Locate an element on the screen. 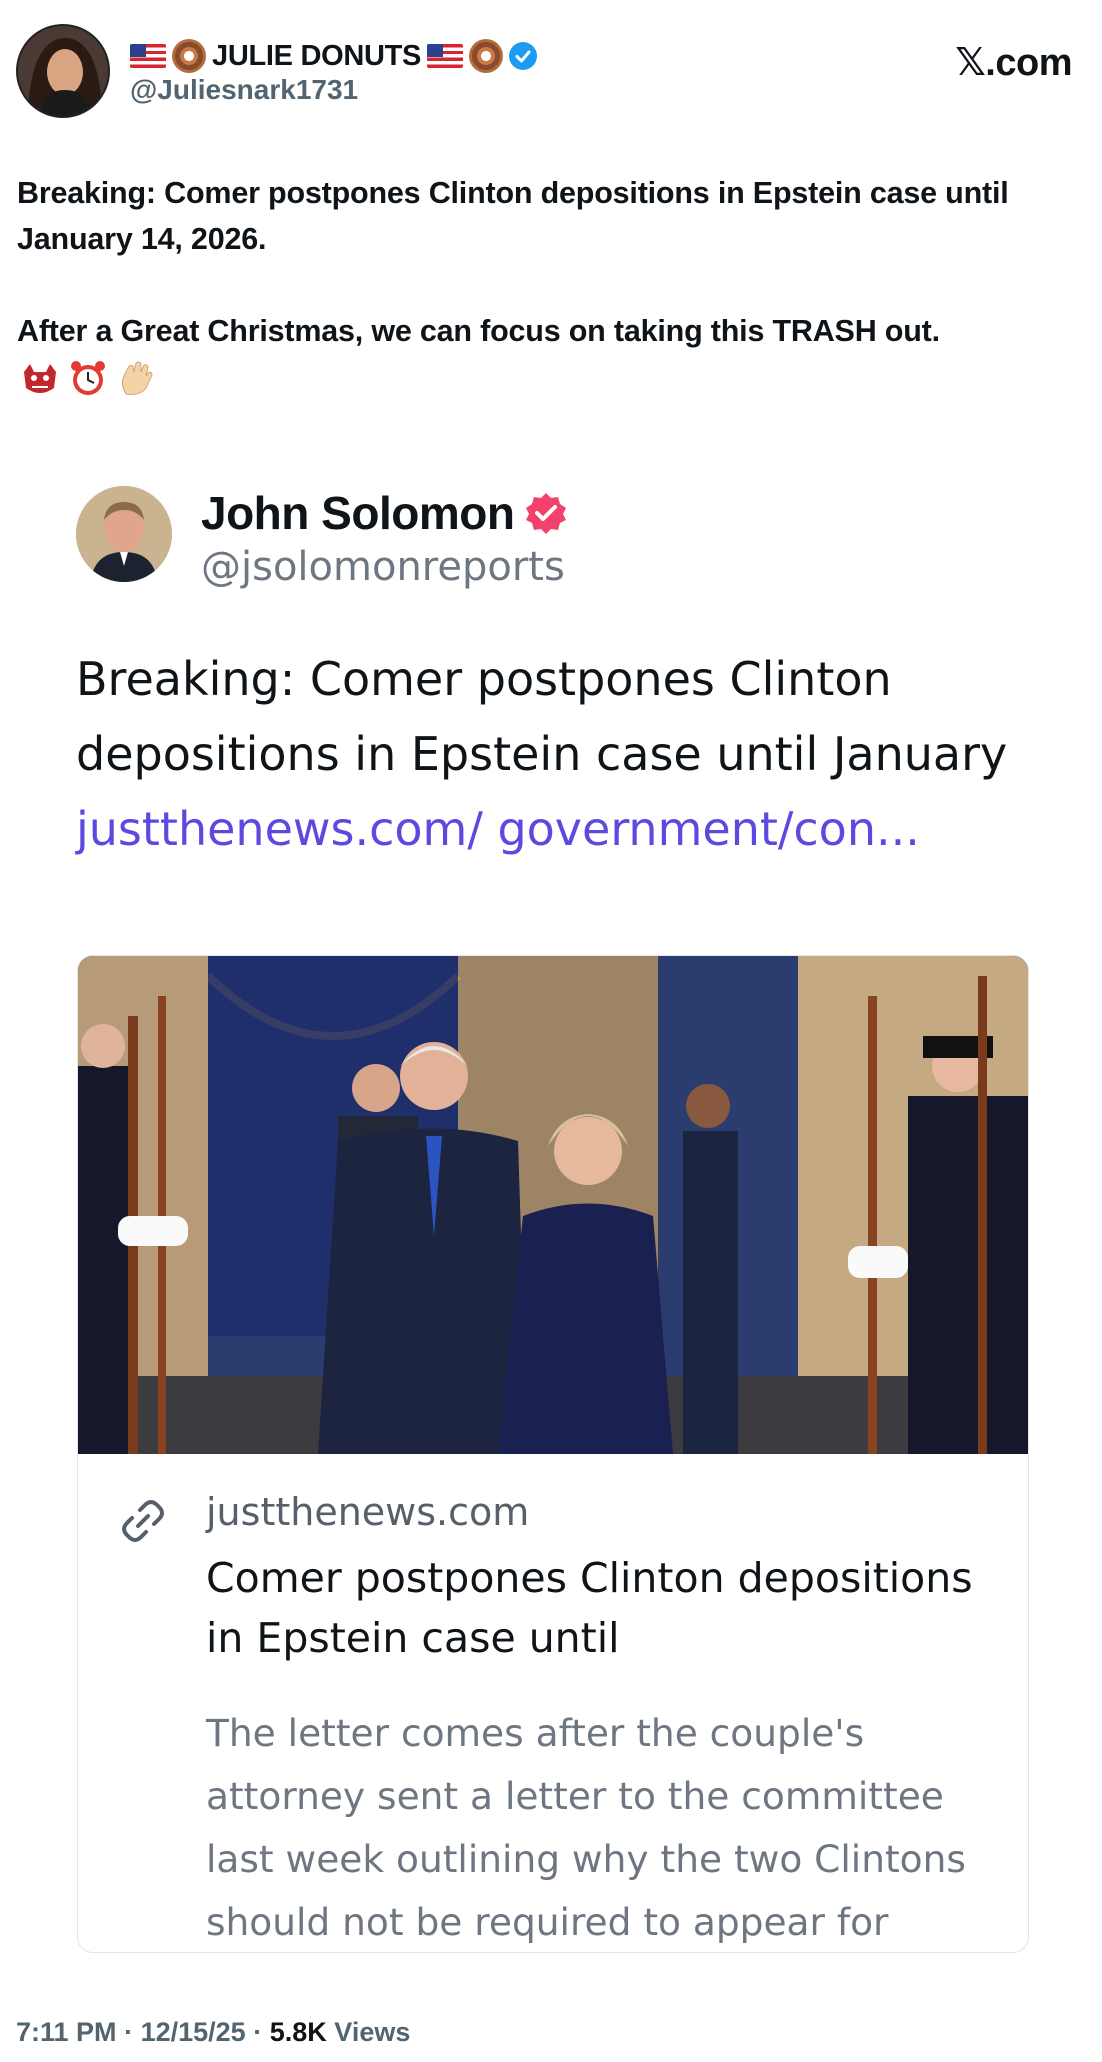  quoted-display-name: John Solomon is located at coordinates (358, 513).